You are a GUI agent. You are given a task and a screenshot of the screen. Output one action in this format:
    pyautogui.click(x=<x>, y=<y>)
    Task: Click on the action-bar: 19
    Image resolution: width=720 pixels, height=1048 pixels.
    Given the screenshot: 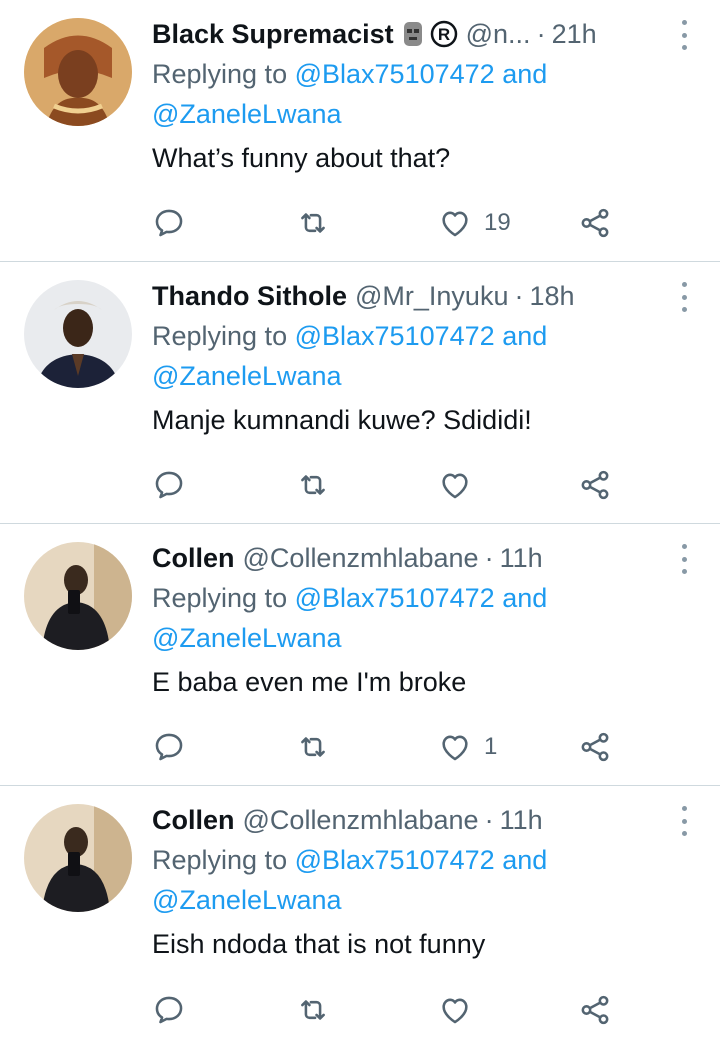 What is the action you would take?
    pyautogui.click(x=424, y=223)
    